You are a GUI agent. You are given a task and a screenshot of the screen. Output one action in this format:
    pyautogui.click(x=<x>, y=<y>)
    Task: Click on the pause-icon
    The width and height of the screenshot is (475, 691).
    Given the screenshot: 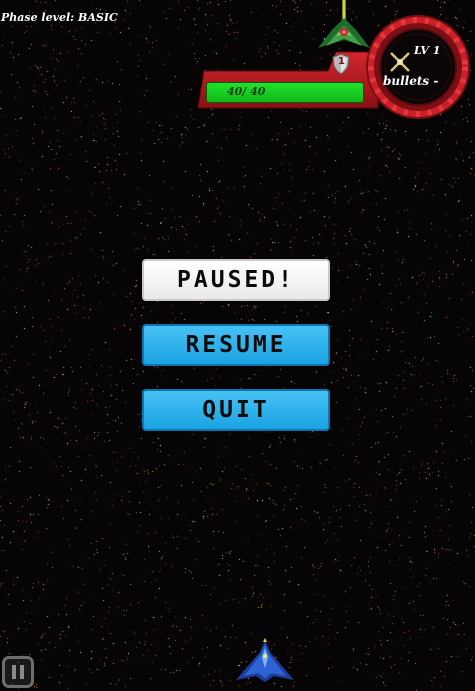 What is the action you would take?
    pyautogui.click(x=14, y=672)
    